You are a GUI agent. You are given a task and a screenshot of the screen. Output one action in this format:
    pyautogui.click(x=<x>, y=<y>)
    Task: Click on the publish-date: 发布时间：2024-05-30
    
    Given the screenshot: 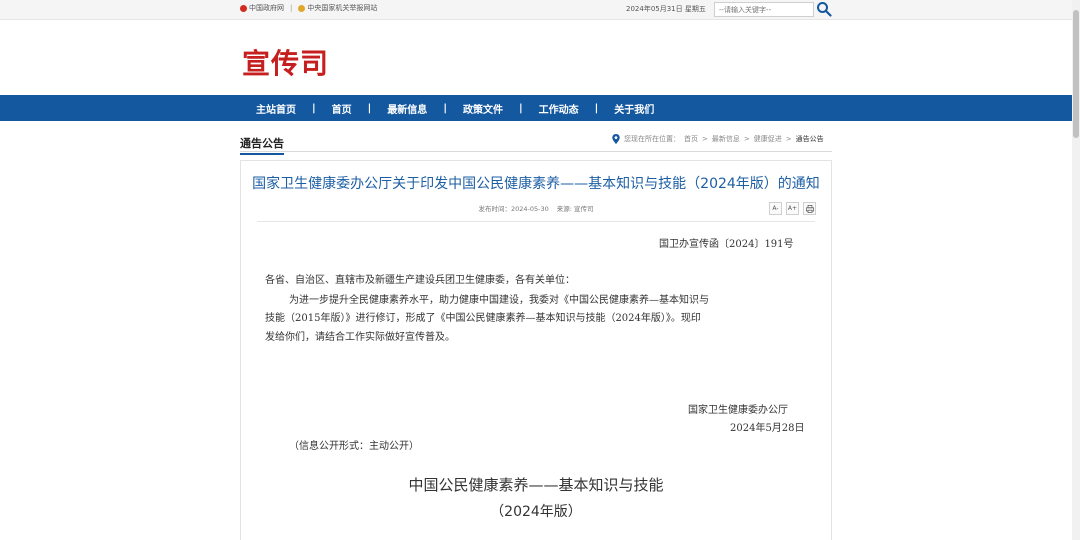 What is the action you would take?
    pyautogui.click(x=513, y=209)
    